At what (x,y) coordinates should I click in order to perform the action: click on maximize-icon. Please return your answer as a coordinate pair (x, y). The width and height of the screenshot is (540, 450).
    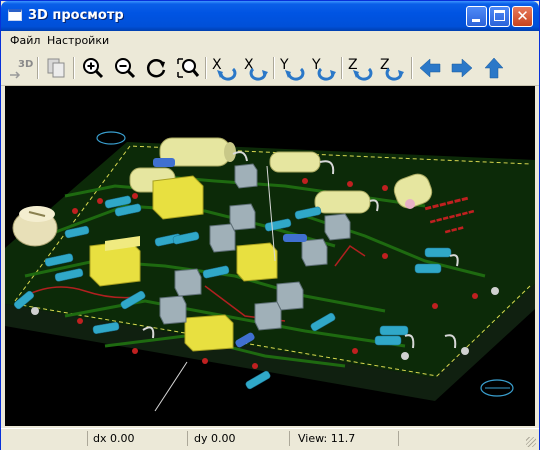
    Looking at the image, I should click on (499, 15).